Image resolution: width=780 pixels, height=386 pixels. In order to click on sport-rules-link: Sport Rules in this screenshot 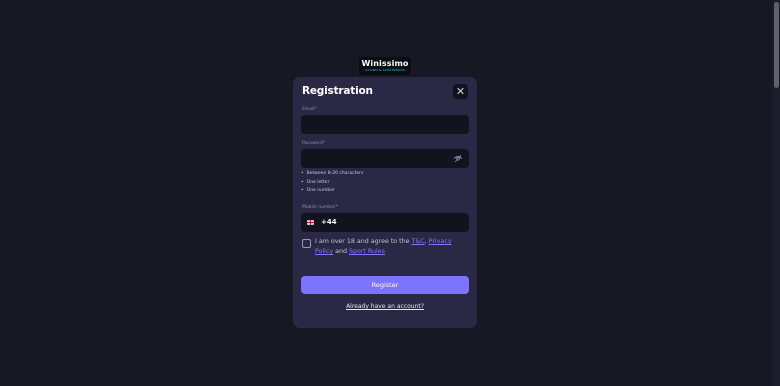, I will do `click(367, 251)`.